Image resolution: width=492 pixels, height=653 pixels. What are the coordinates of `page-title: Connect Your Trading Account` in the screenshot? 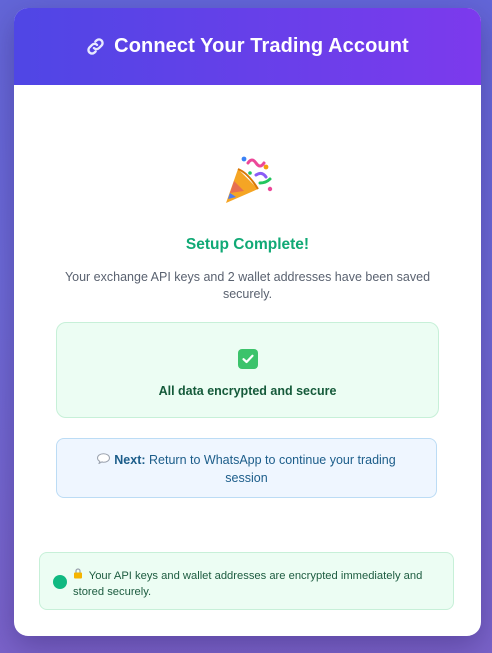 It's located at (261, 46).